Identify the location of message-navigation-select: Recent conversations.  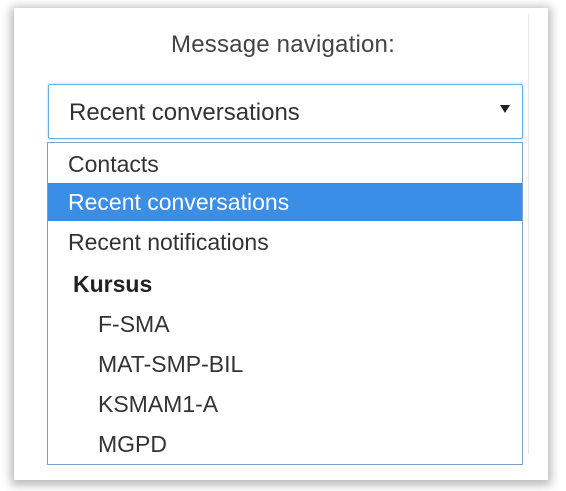
(285, 111).